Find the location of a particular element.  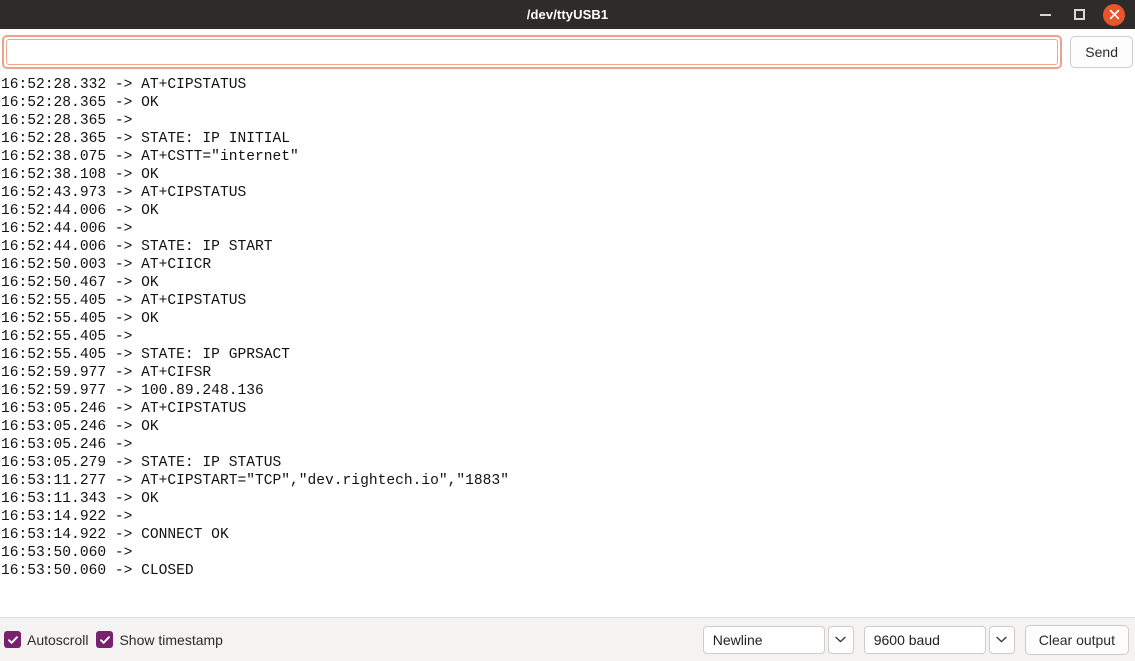

log-line: 16:53:05.246 -> is located at coordinates (71, 445).